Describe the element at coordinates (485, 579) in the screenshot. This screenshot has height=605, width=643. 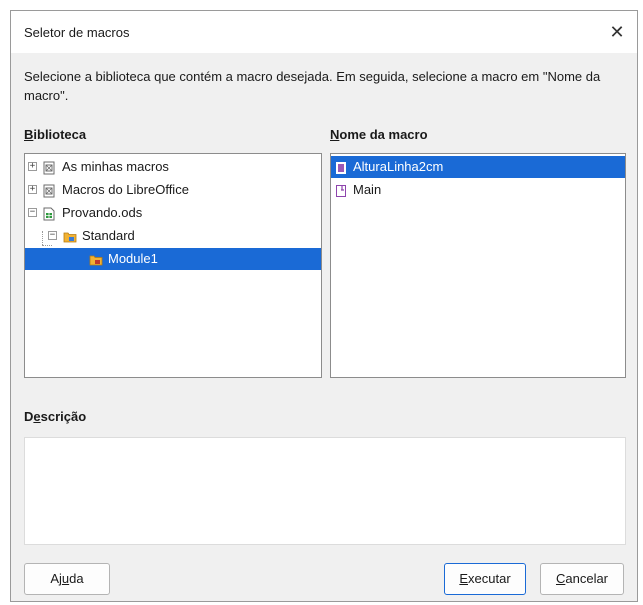
I see `run-button: Executar` at that location.